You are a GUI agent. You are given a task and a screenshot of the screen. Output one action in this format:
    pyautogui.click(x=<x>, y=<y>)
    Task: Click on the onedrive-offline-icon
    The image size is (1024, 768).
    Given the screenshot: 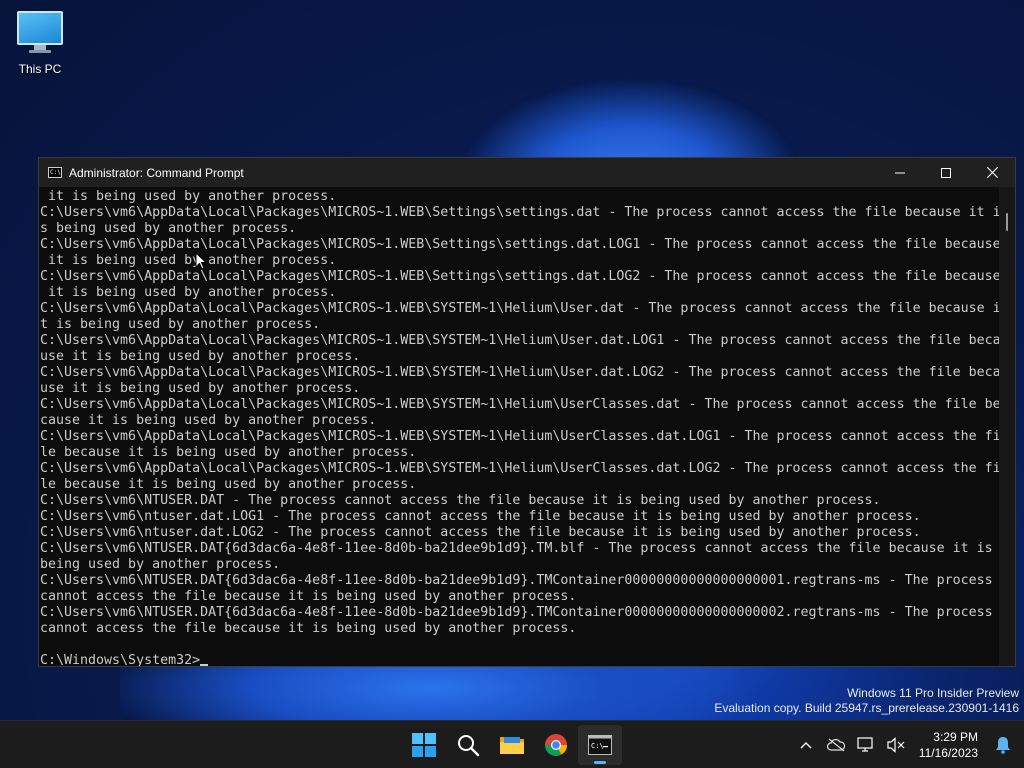 What is the action you would take?
    pyautogui.click(x=835, y=744)
    